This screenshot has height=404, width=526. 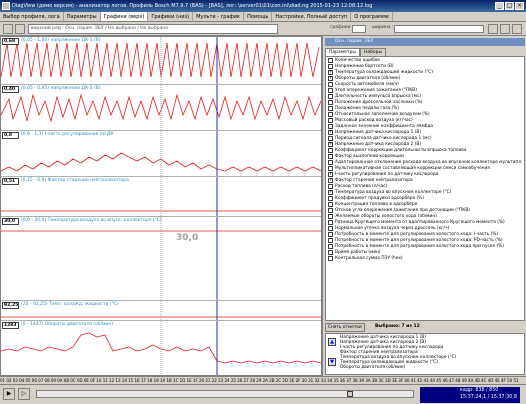 What do you see at coordinates (345, 327) in the screenshot?
I see `clear-selection-button: Снять отметки` at bounding box center [345, 327].